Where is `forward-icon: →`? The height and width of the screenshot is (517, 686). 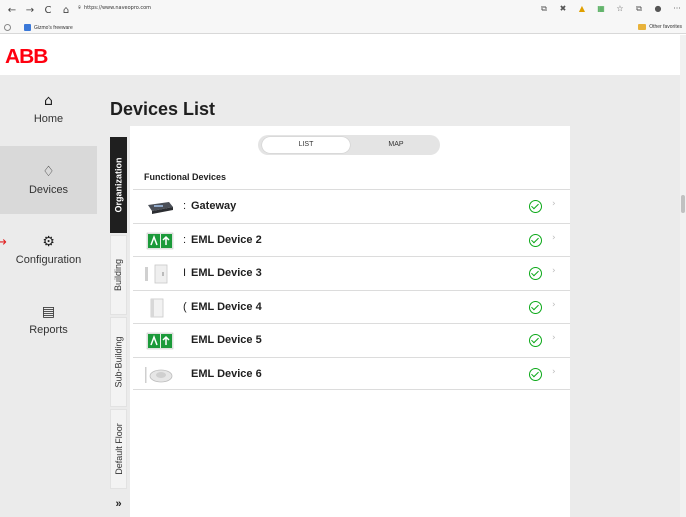
forward-icon: → is located at coordinates (30, 11).